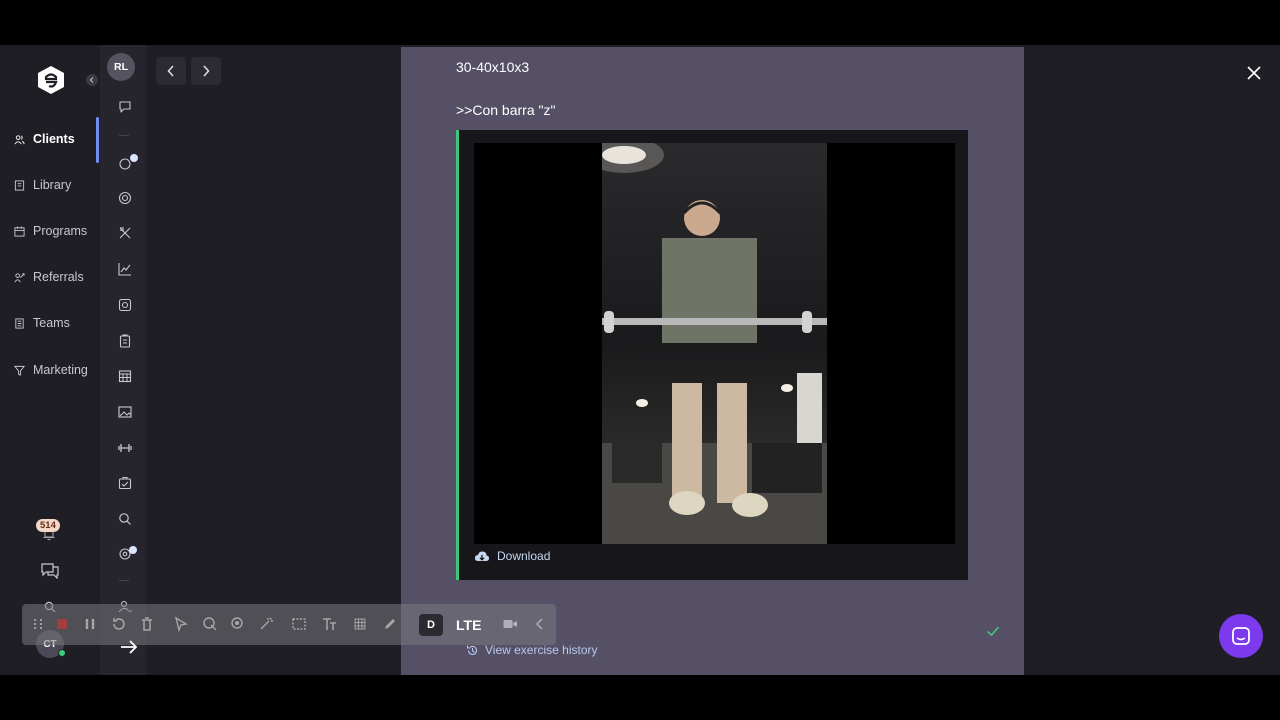 The height and width of the screenshot is (720, 1280). What do you see at coordinates (471, 650) in the screenshot?
I see `history-icon` at bounding box center [471, 650].